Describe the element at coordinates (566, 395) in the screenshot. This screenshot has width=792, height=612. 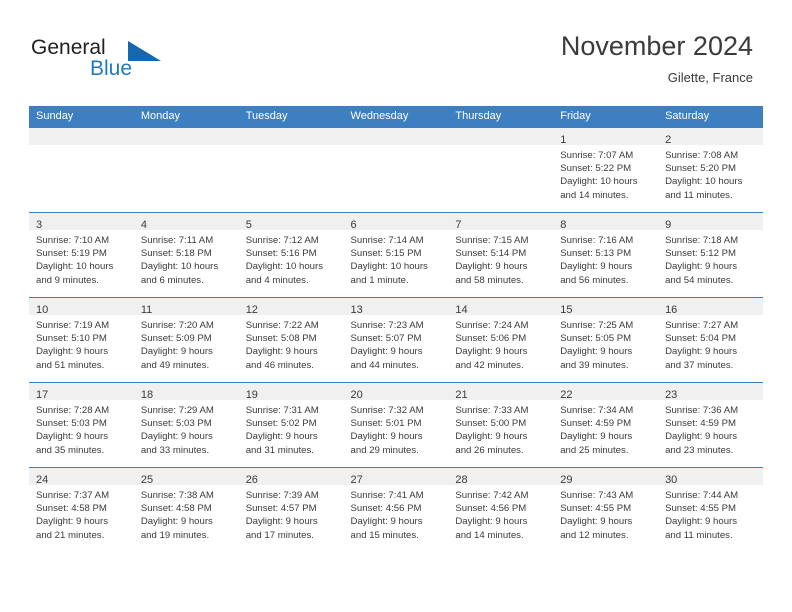
I see `day-number: 22` at that location.